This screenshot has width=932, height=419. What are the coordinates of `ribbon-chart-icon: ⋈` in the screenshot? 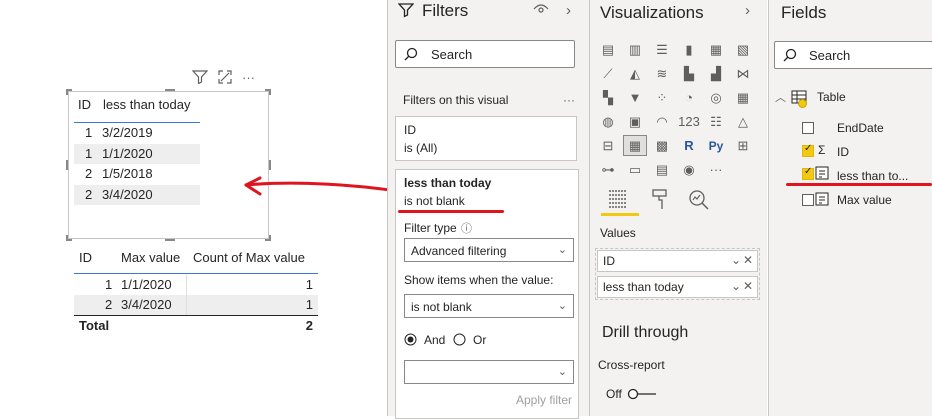 It's located at (743, 73).